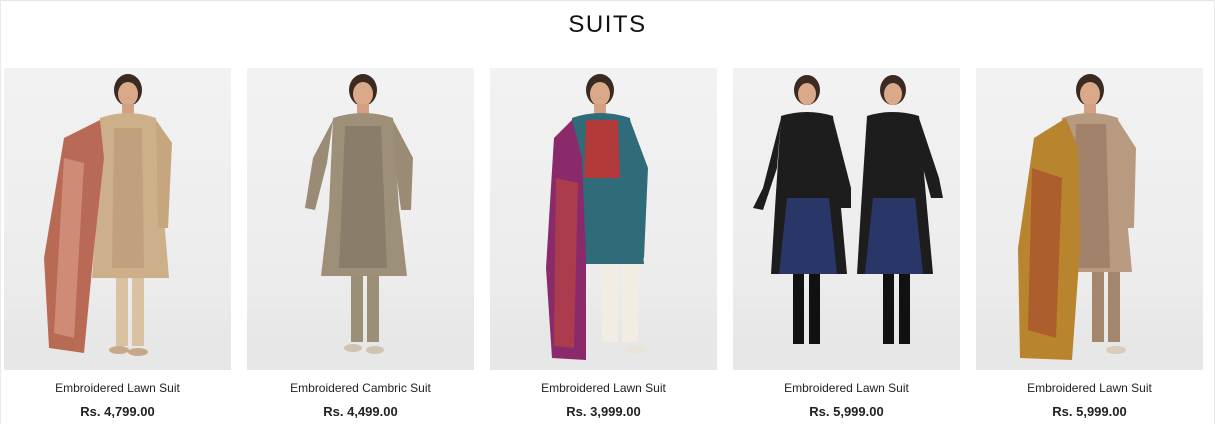  Describe the element at coordinates (607, 24) in the screenshot. I see `section-title: SUITS` at that location.